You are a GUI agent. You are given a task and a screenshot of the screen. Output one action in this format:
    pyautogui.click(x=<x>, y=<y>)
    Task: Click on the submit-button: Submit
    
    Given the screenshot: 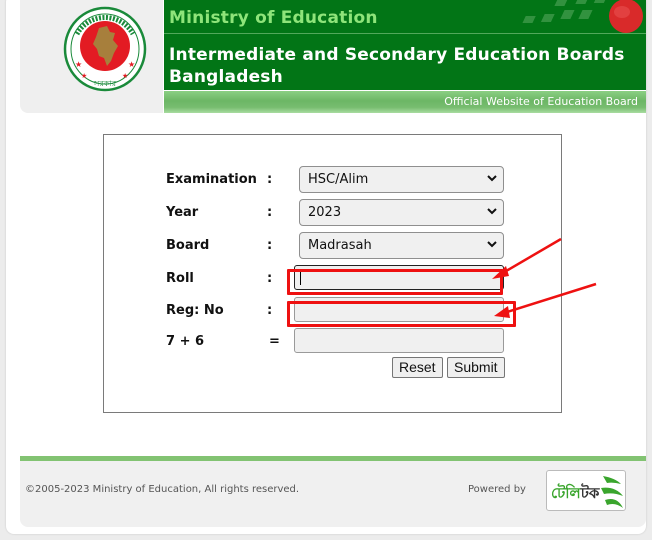 What is the action you would take?
    pyautogui.click(x=476, y=367)
    